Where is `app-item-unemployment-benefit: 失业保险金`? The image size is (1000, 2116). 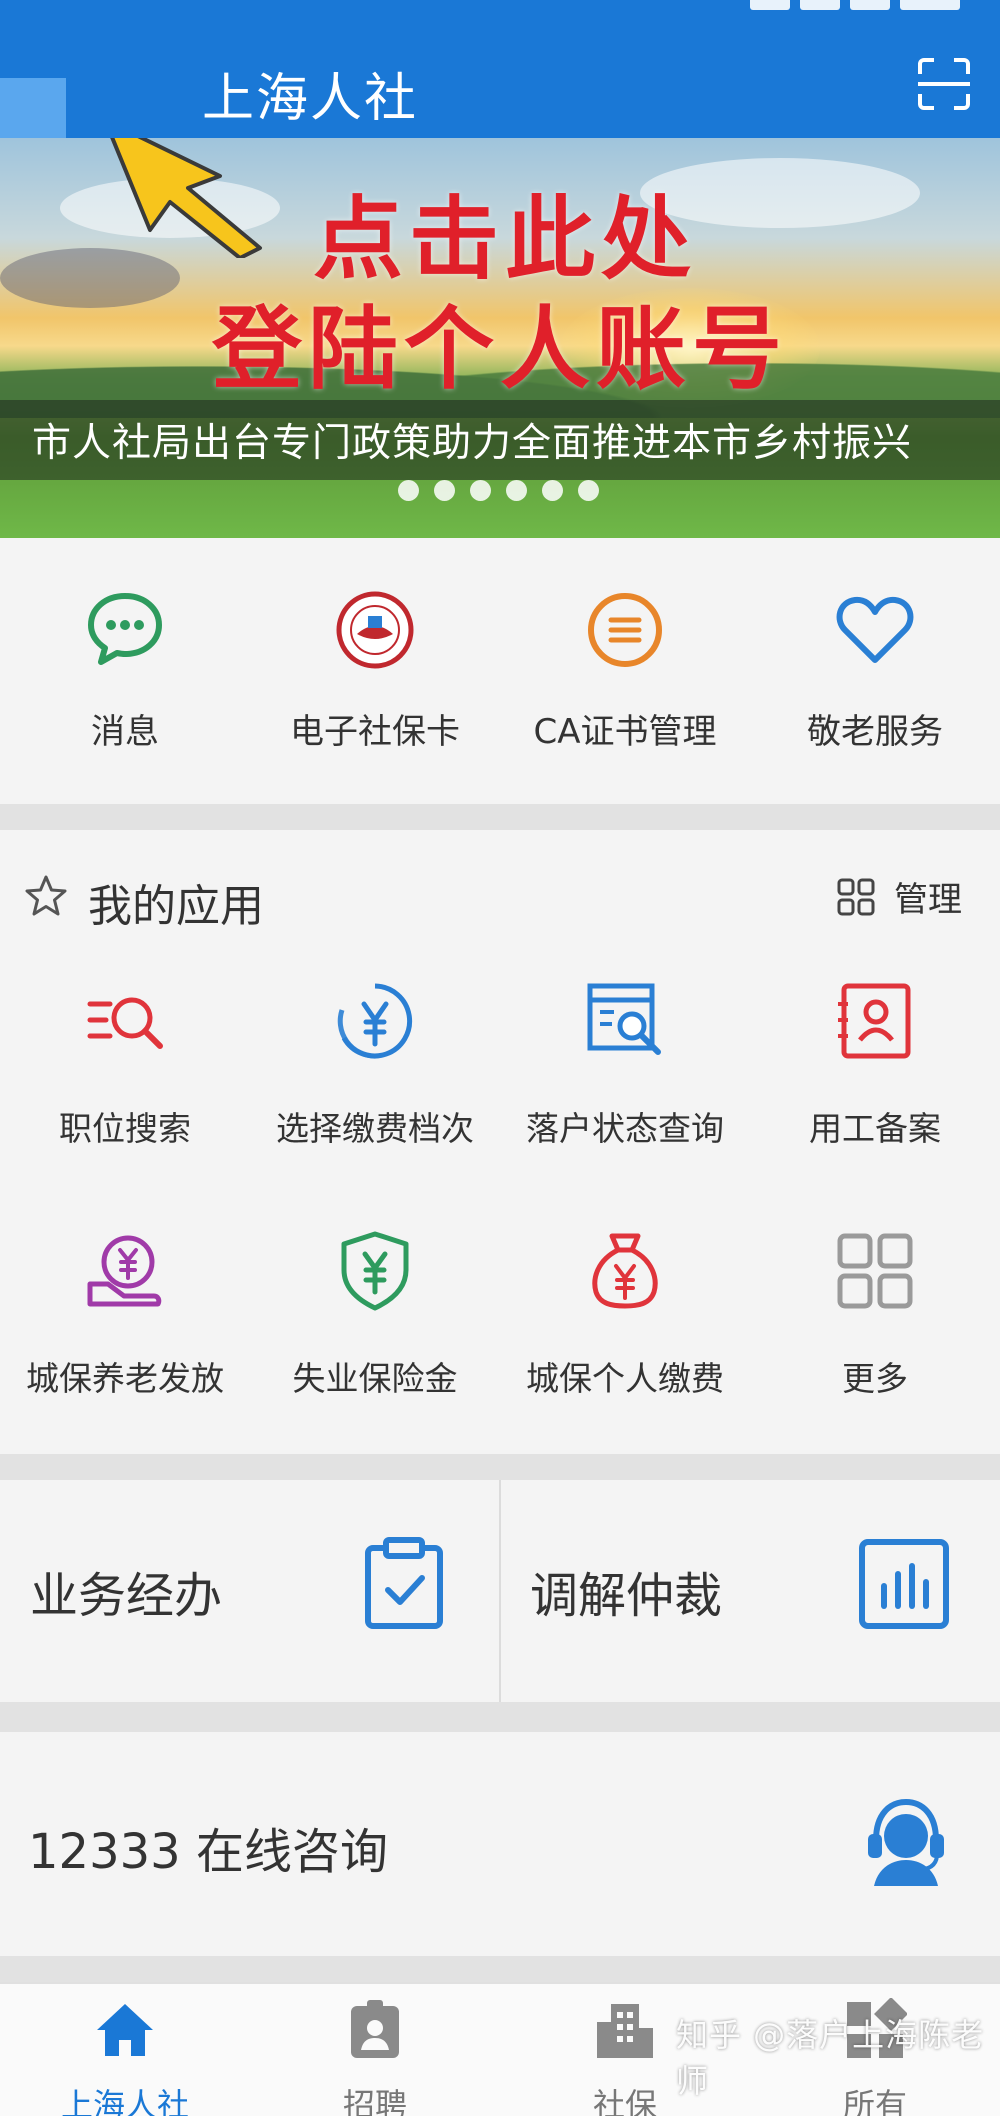
app-item-unemployment-benefit: 失业保险金 is located at coordinates (375, 1315).